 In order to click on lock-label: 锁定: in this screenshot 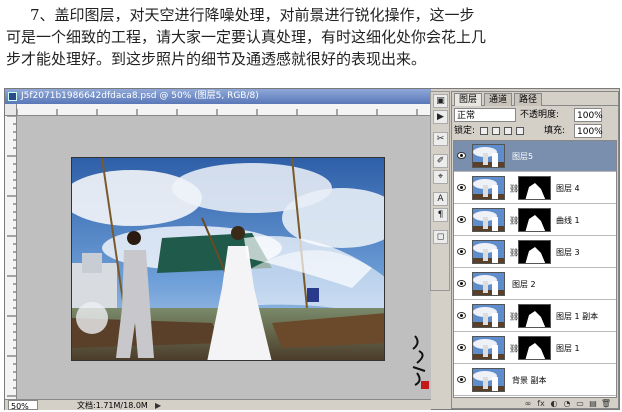, I will do `click(465, 131)`.